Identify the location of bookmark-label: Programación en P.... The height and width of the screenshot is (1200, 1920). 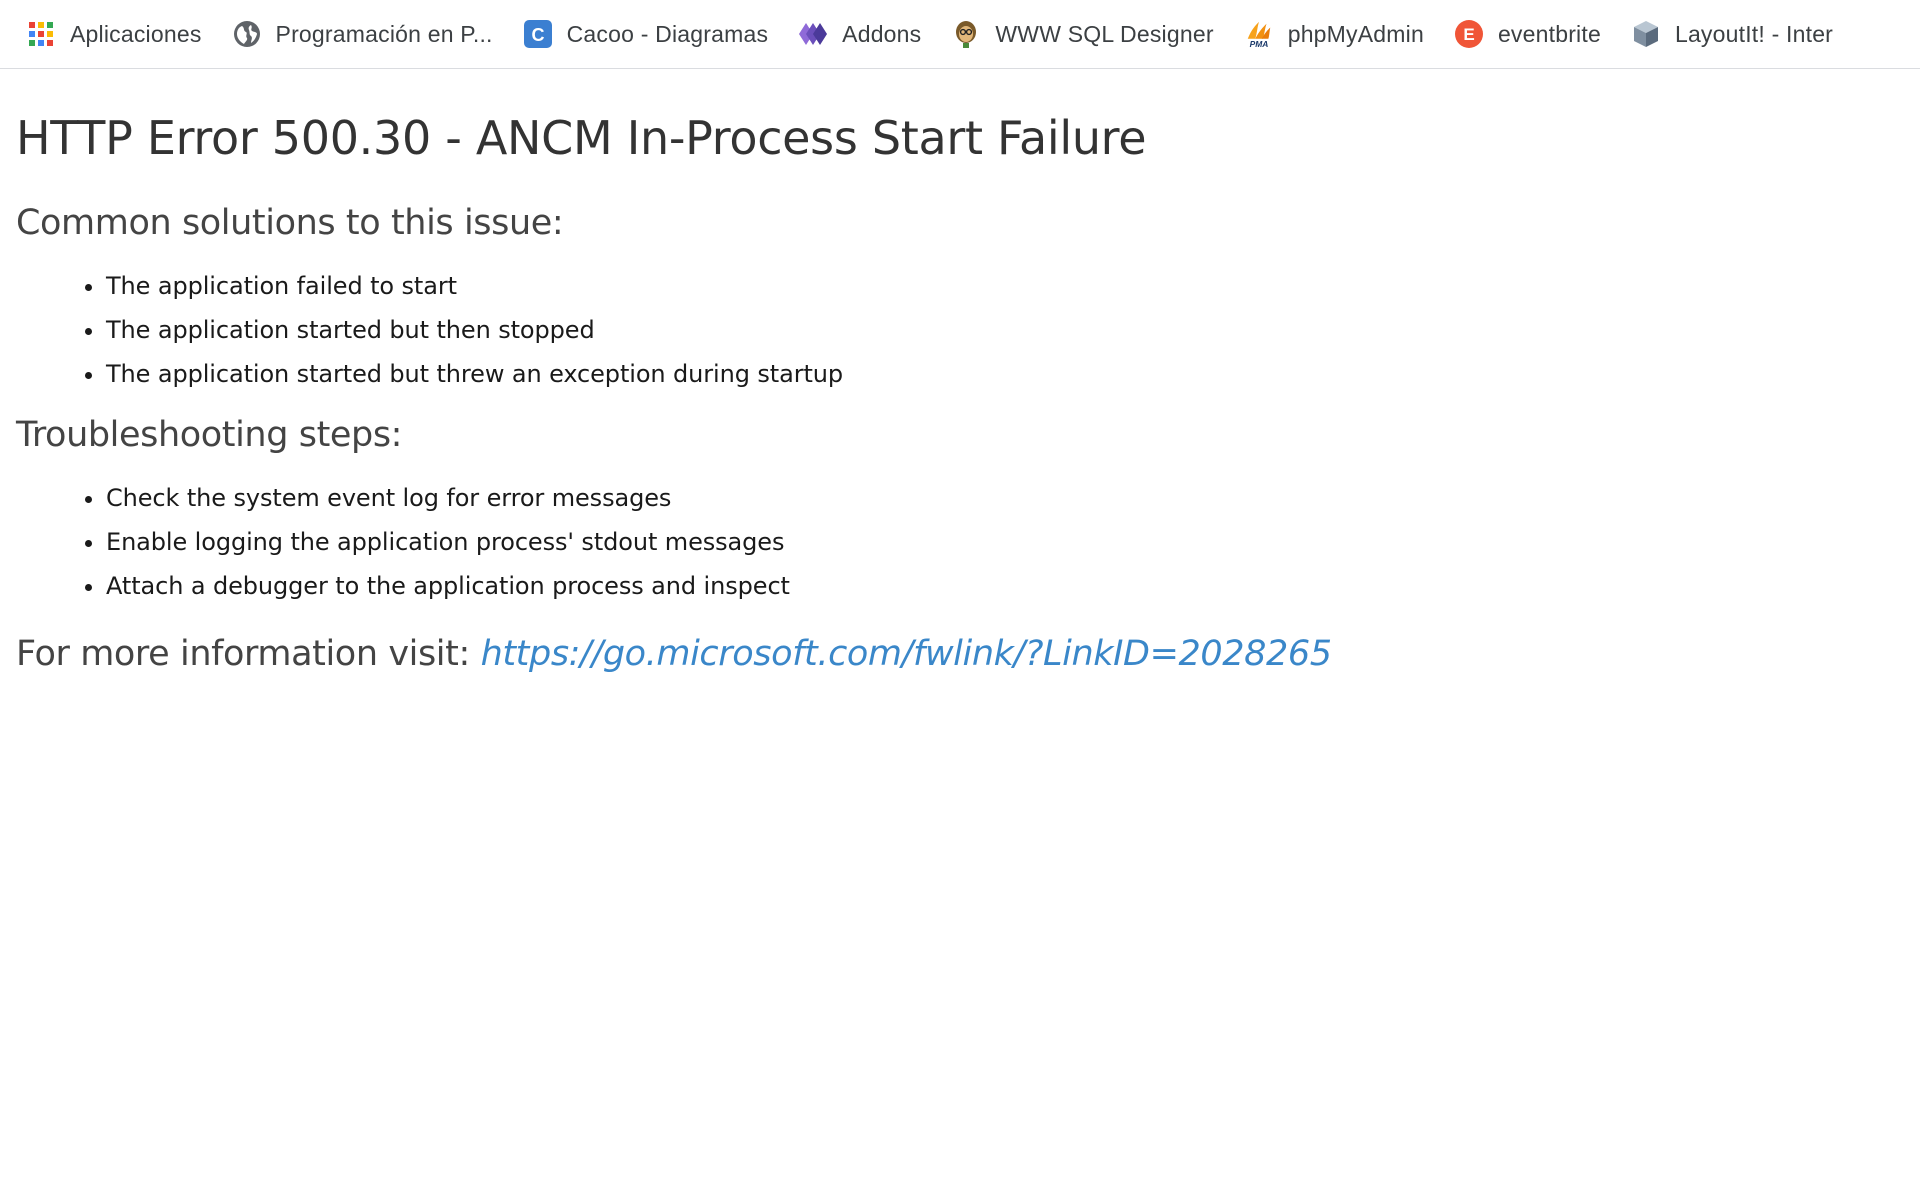
(384, 33).